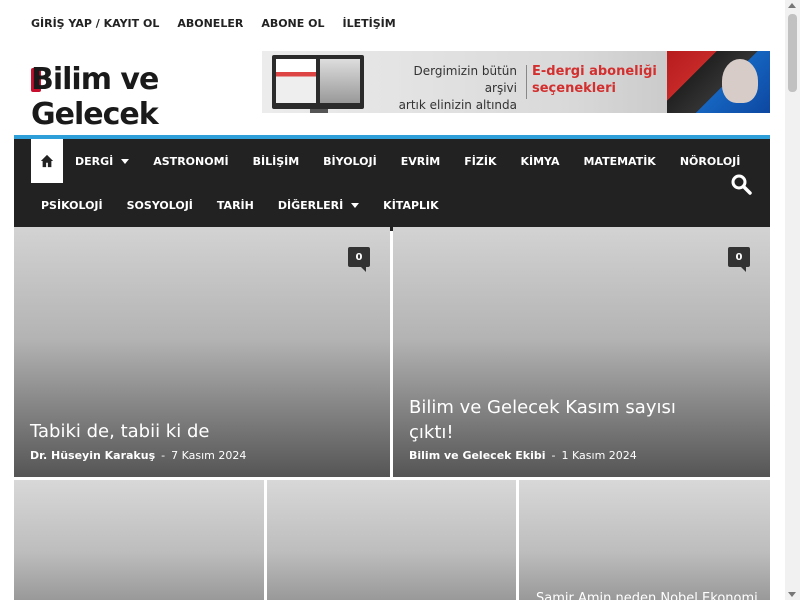 This screenshot has height=600, width=800. I want to click on banner-line-2: artık elinizin altında, so click(457, 105).